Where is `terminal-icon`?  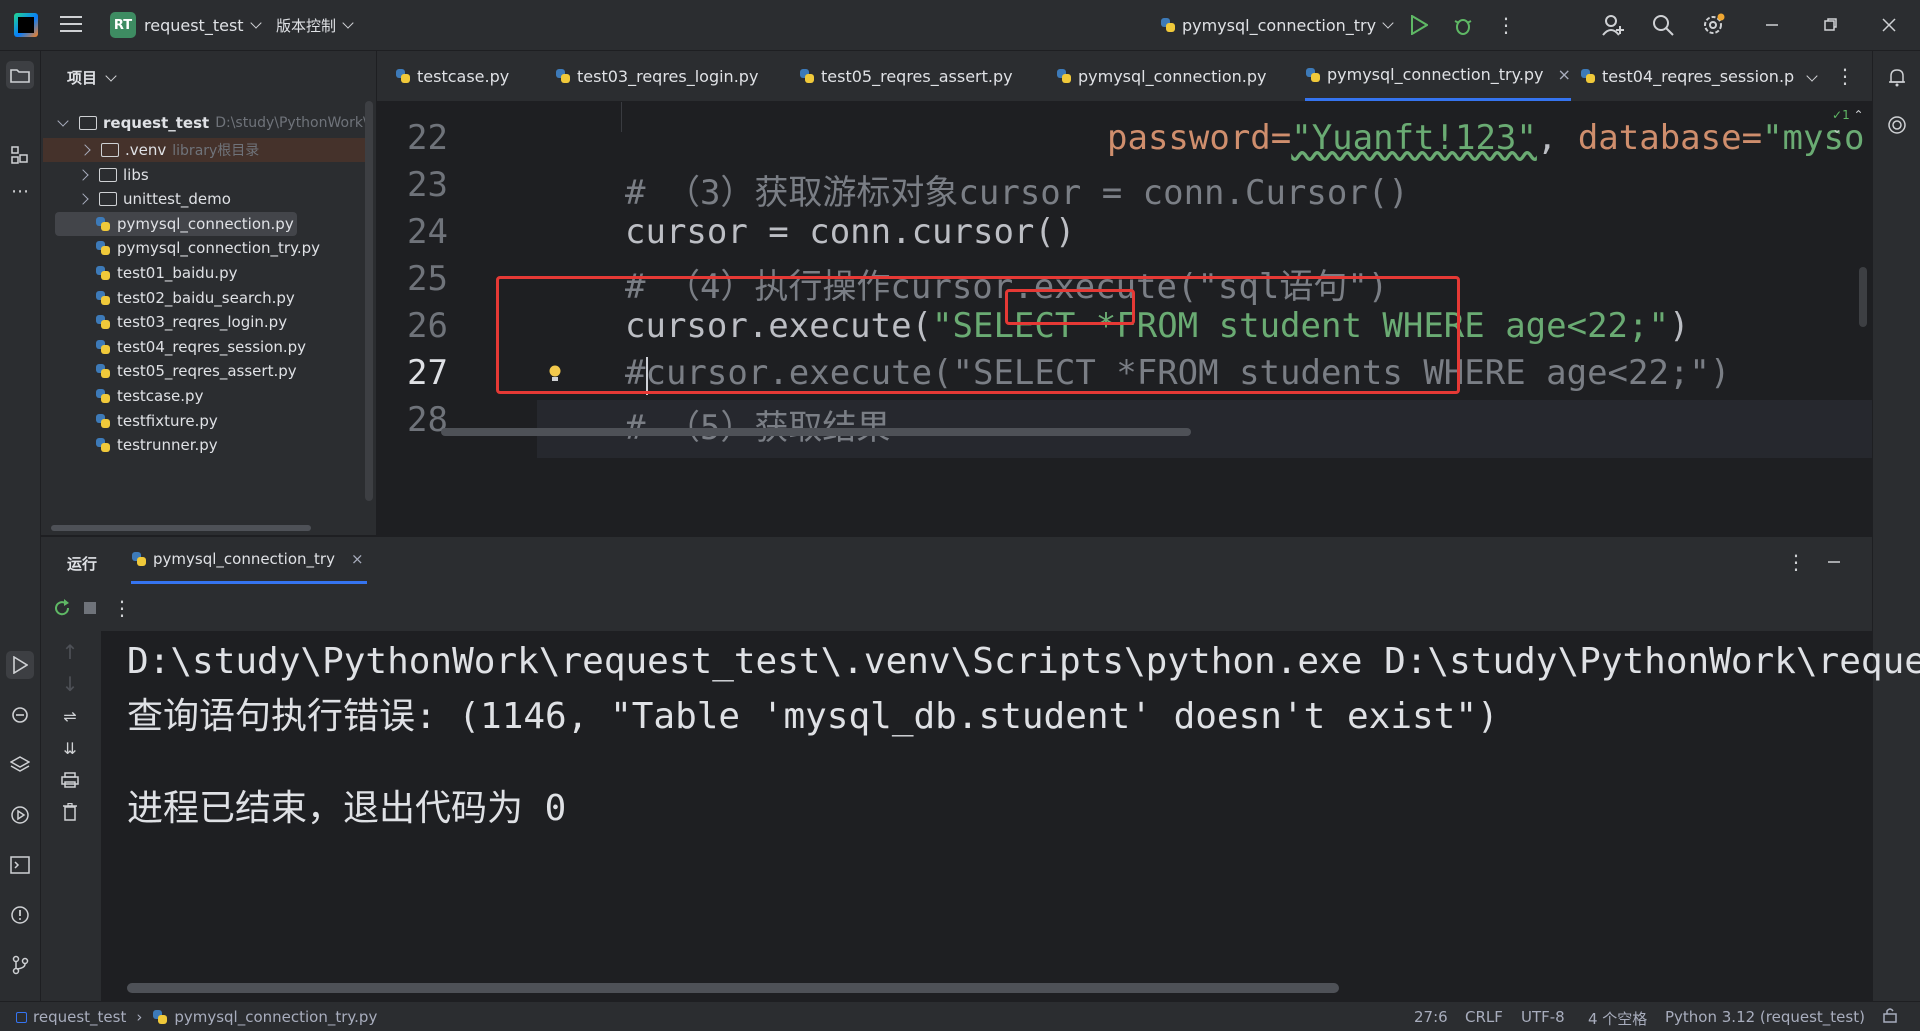
terminal-icon is located at coordinates (20, 865).